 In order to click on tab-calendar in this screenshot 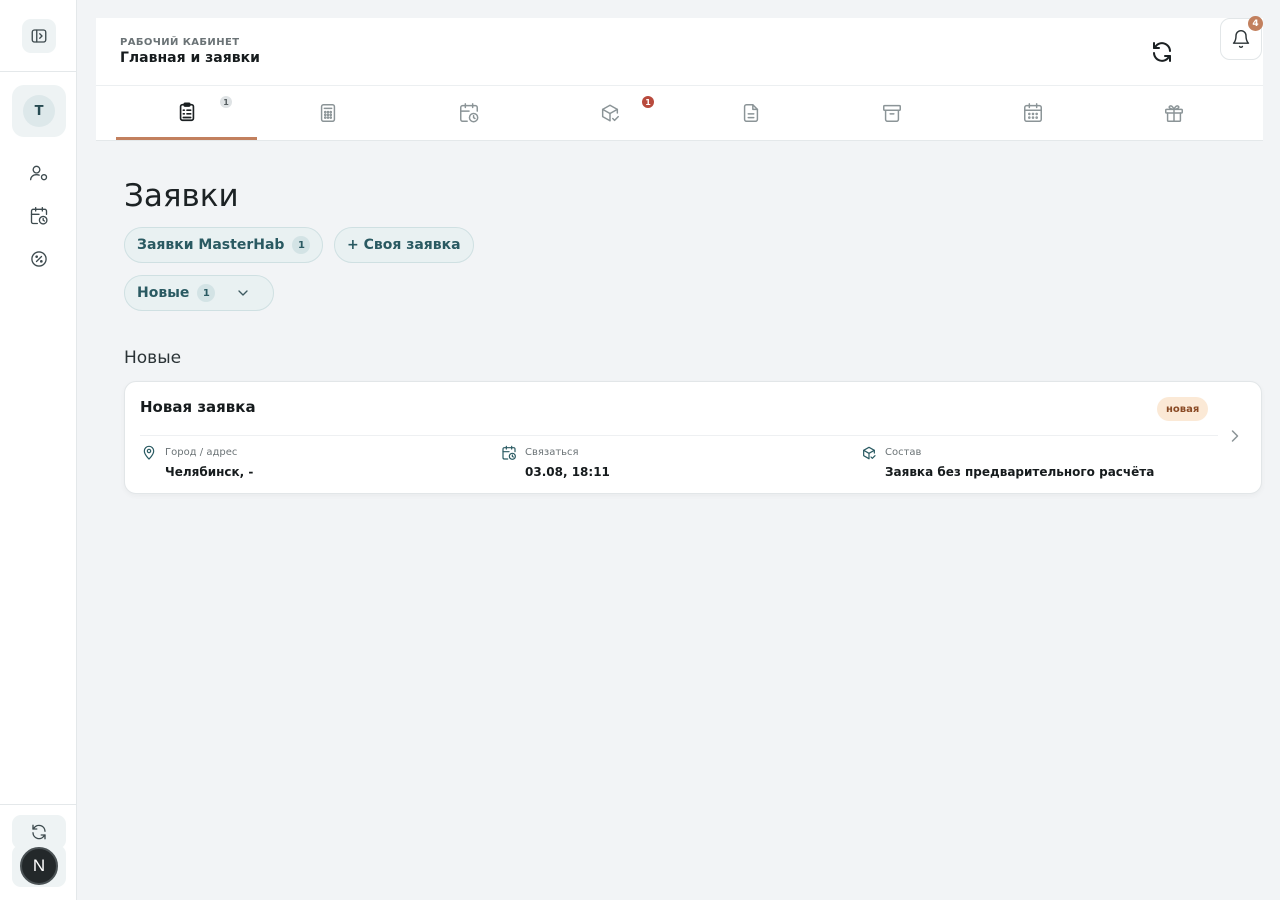, I will do `click(1032, 113)`.